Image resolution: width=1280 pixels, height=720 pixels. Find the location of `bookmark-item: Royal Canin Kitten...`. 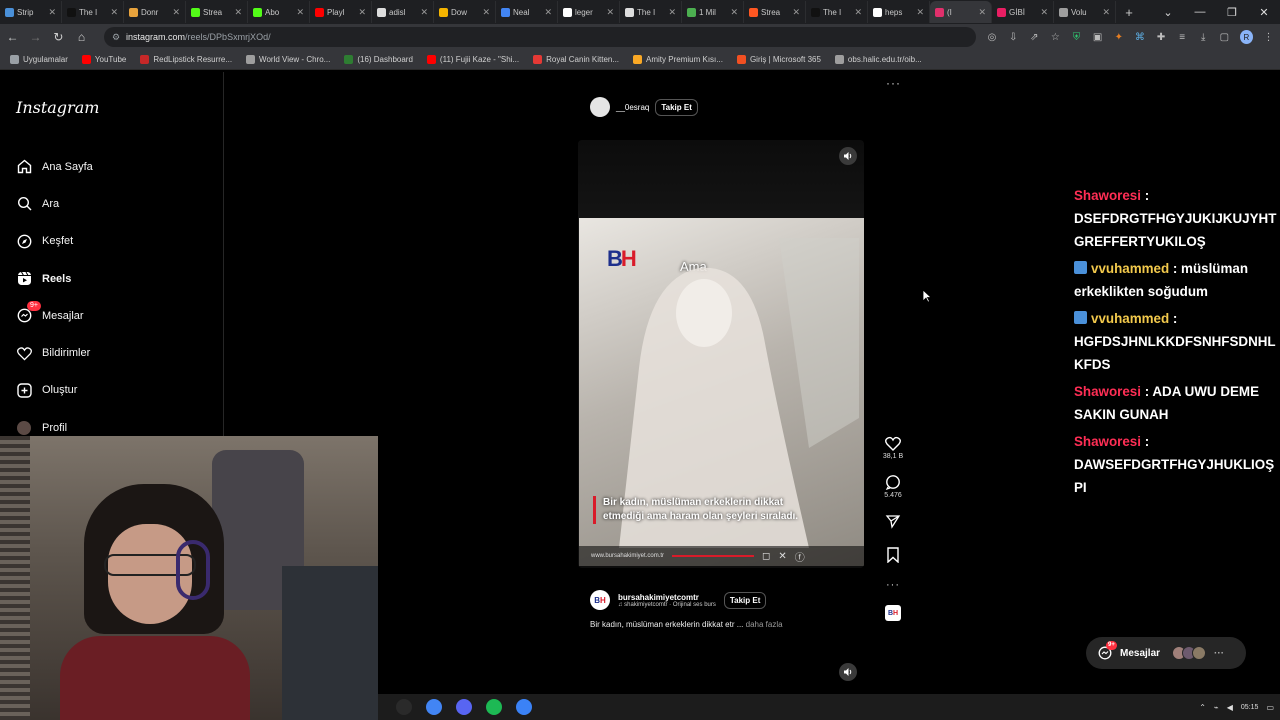

bookmark-item: Royal Canin Kitten... is located at coordinates (576, 59).